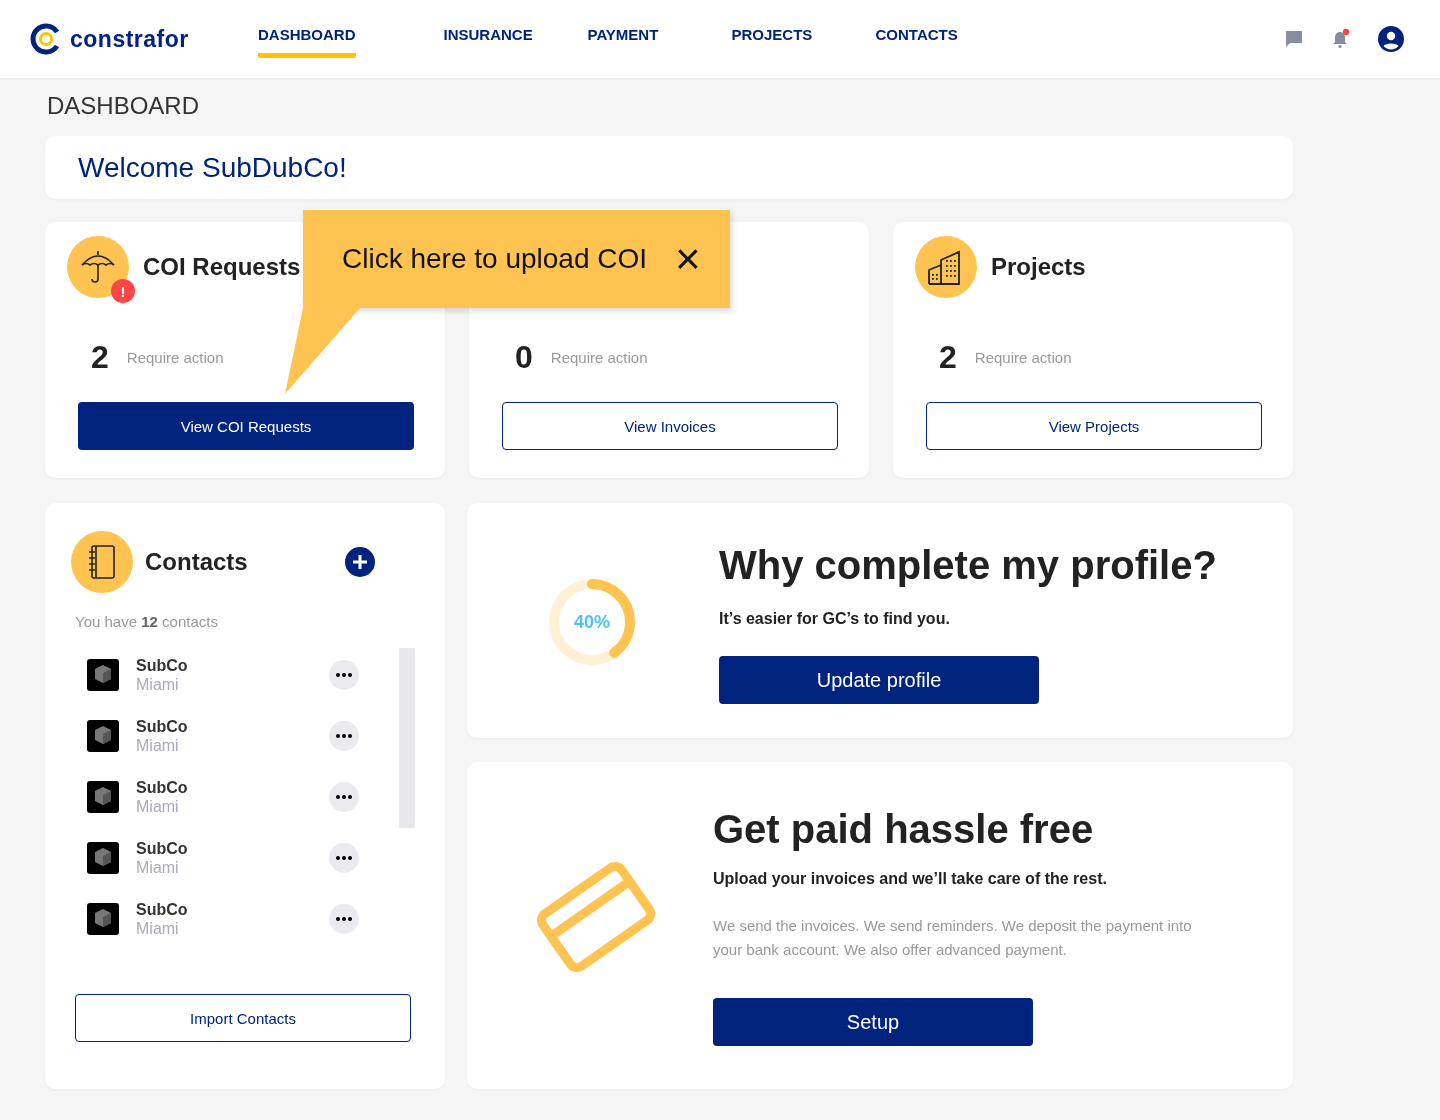 The height and width of the screenshot is (1120, 1440). Describe the element at coordinates (592, 622) in the screenshot. I see `progress-percent: 40%` at that location.